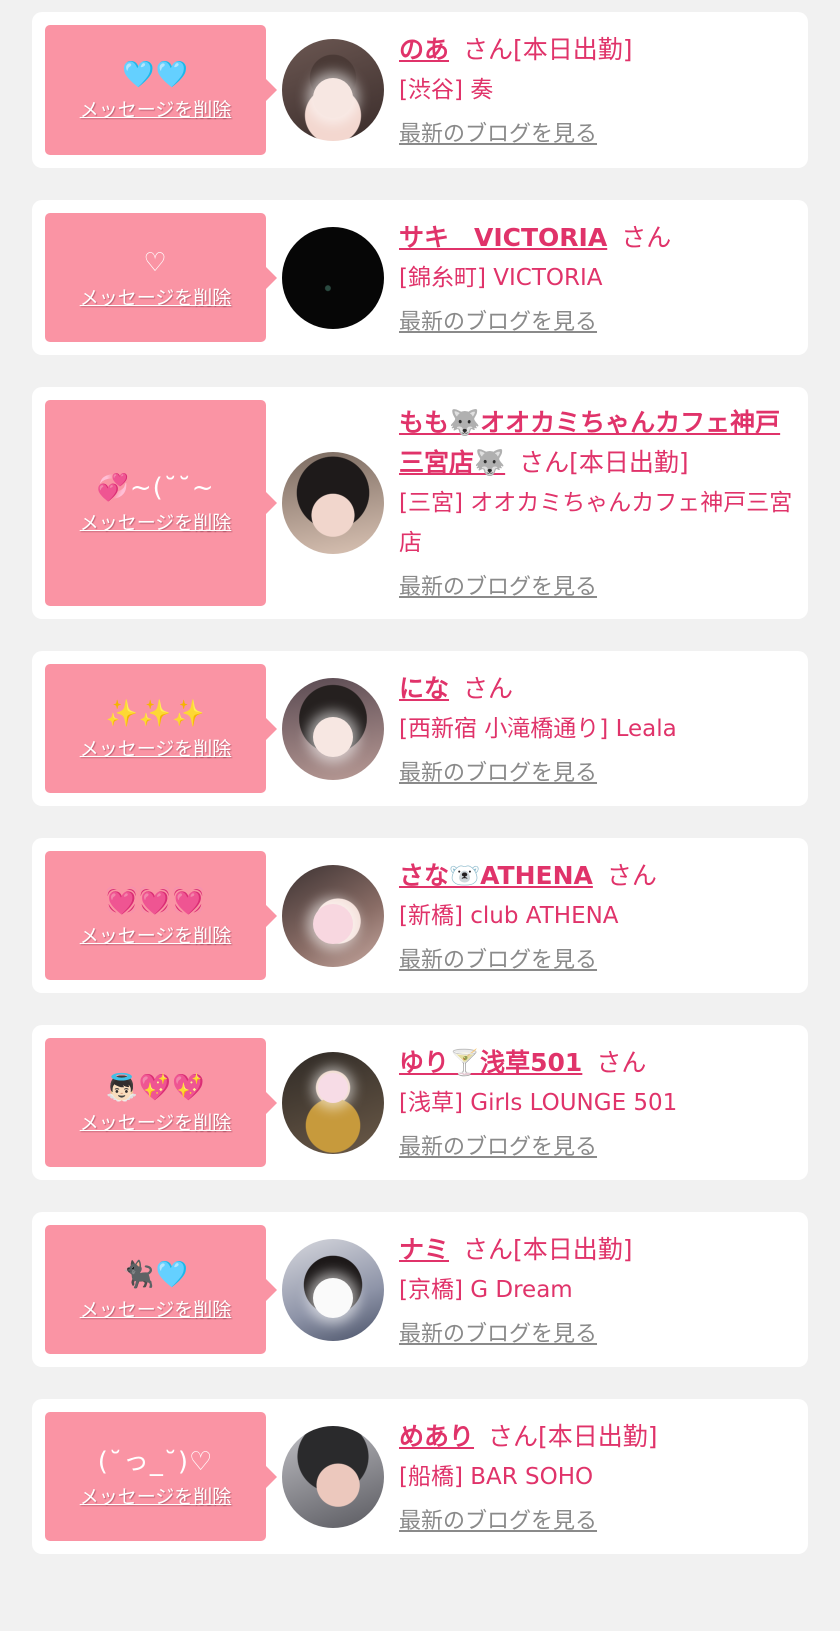 The image size is (840, 1631). I want to click on cast-name-link: にな, so click(424, 688).